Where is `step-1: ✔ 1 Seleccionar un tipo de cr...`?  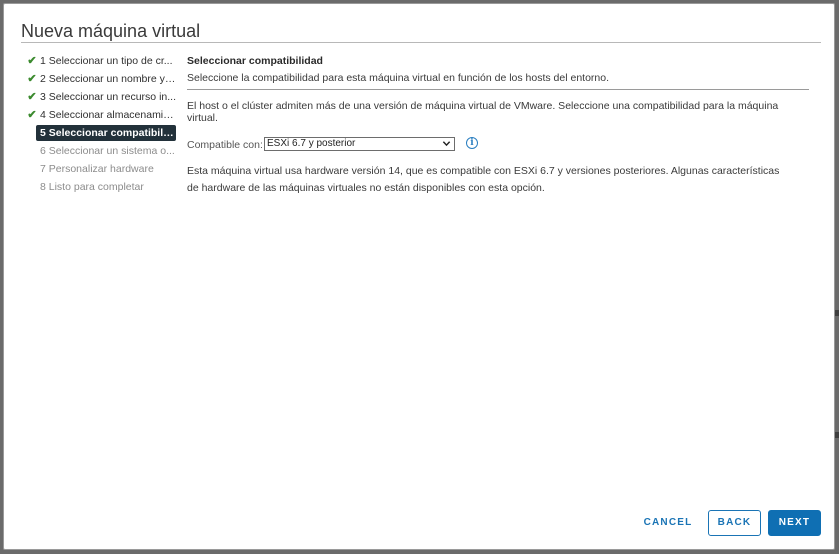 step-1: ✔ 1 Seleccionar un tipo de cr... is located at coordinates (100, 61).